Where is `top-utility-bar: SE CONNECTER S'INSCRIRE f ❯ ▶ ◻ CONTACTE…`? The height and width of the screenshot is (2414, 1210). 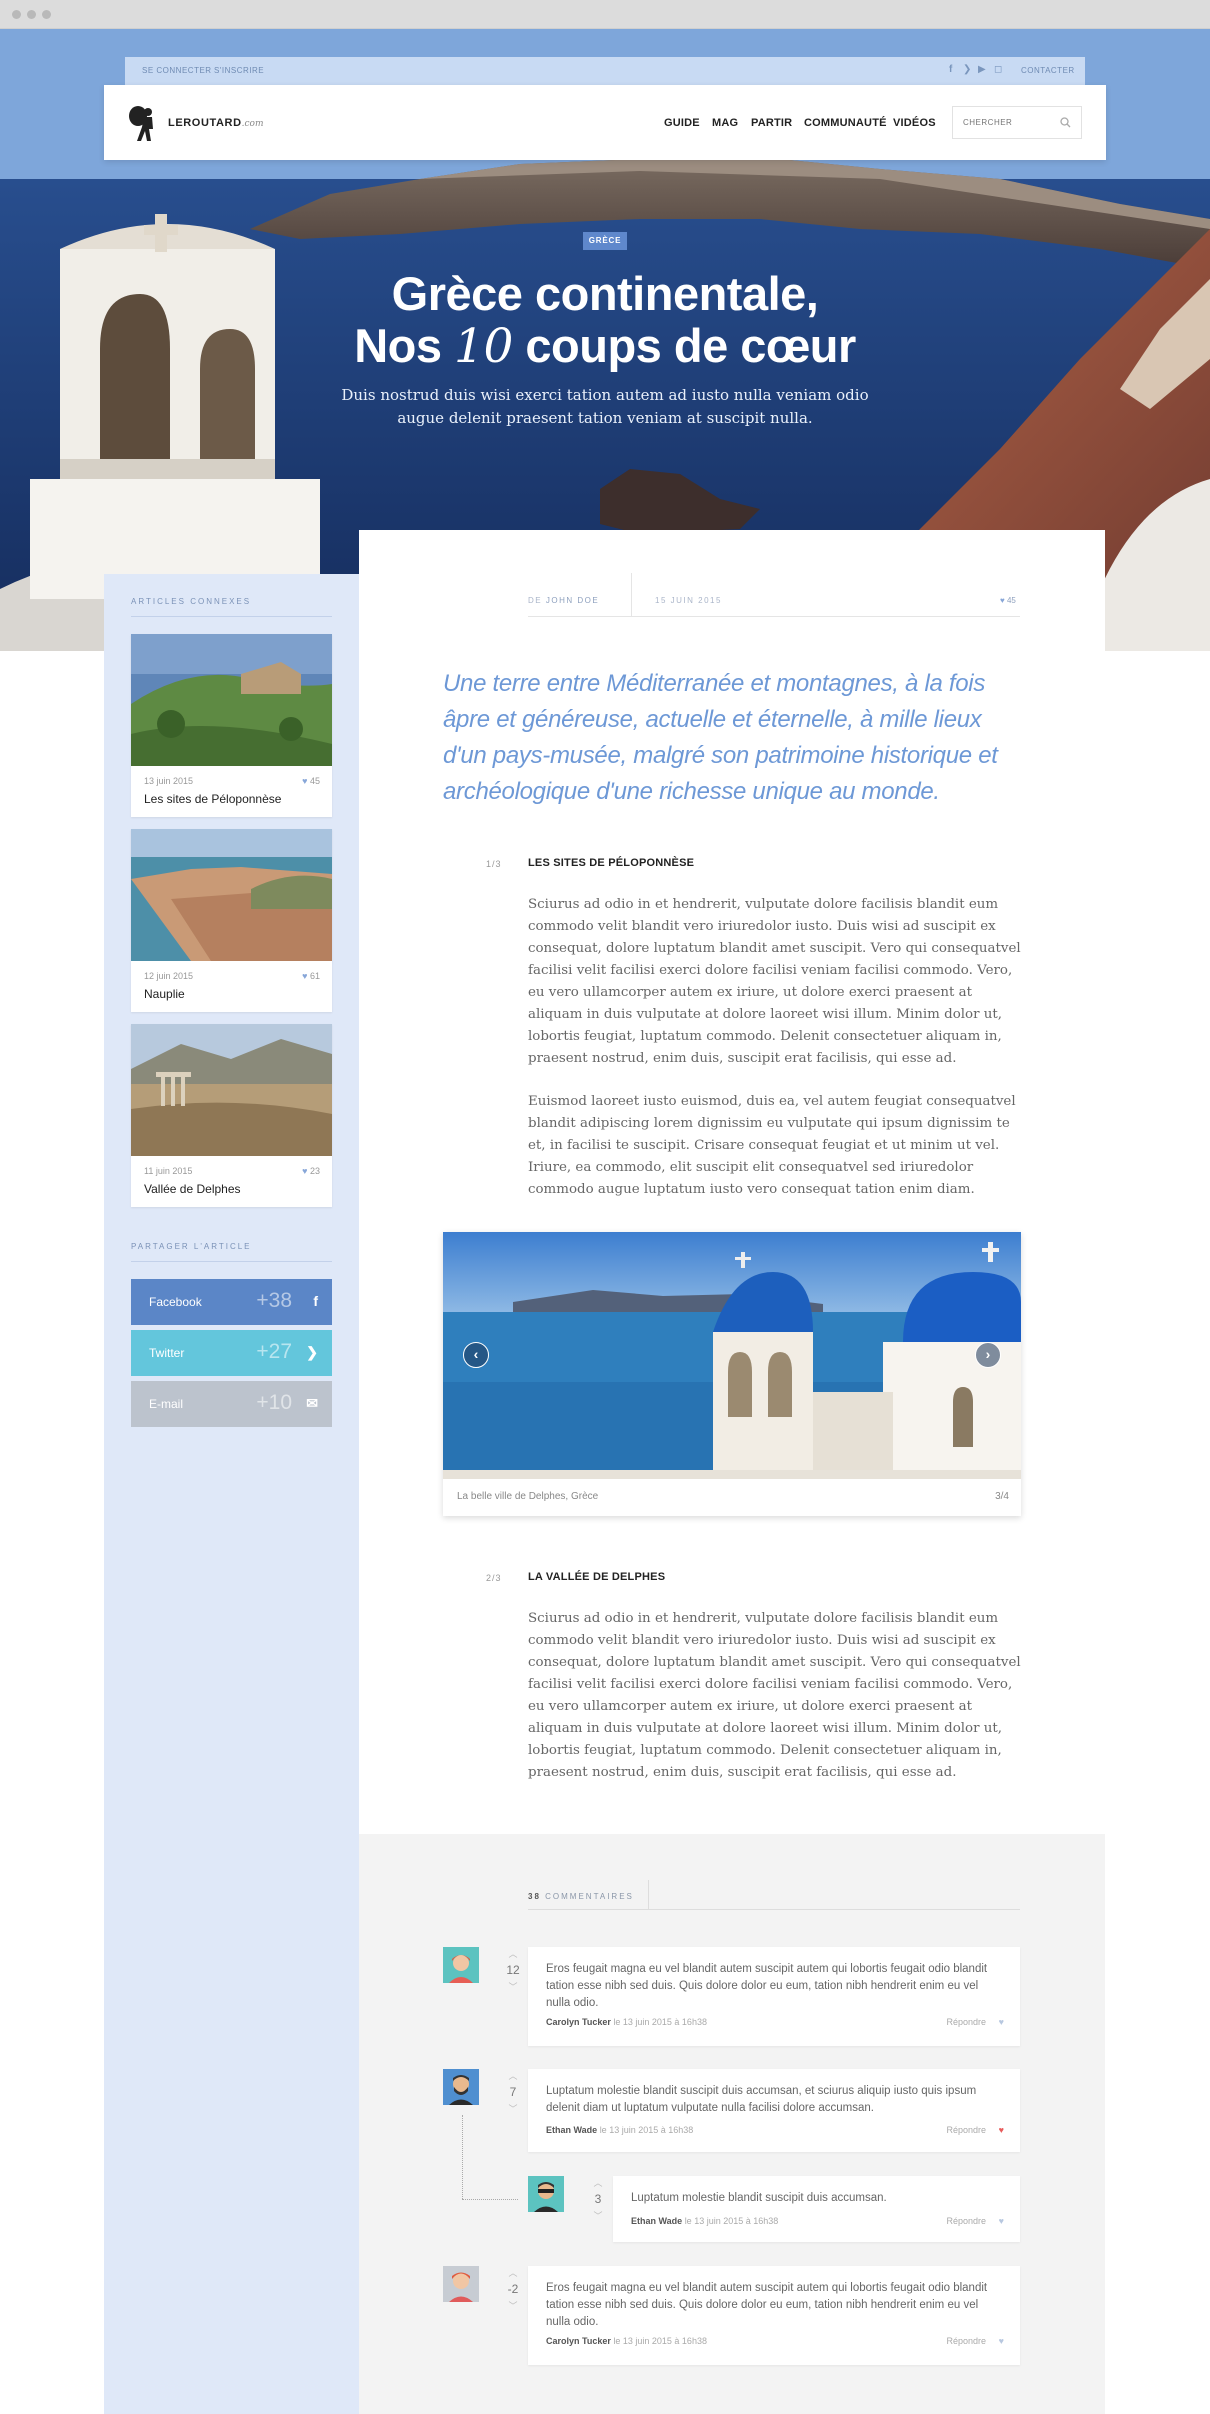 top-utility-bar: SE CONNECTER S'INSCRIRE f ❯ ▶ ◻ CONTACTE… is located at coordinates (605, 71).